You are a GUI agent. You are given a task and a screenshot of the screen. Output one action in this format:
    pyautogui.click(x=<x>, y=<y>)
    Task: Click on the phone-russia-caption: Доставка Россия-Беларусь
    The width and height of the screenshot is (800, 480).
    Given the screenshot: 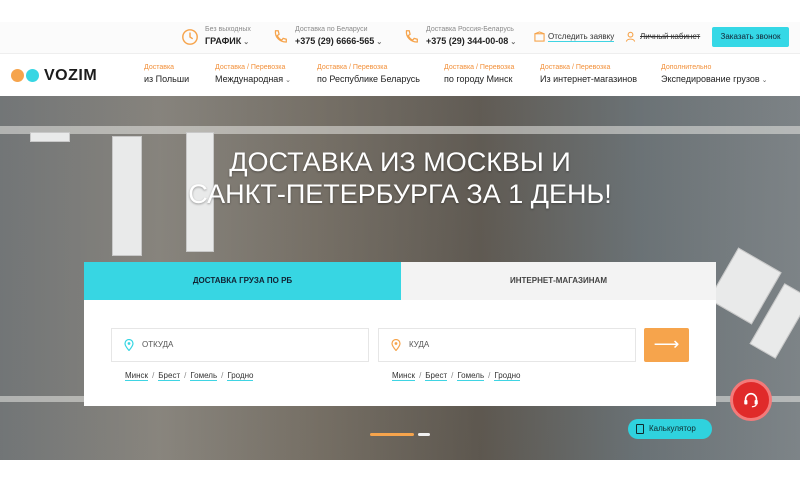 What is the action you would take?
    pyautogui.click(x=470, y=29)
    